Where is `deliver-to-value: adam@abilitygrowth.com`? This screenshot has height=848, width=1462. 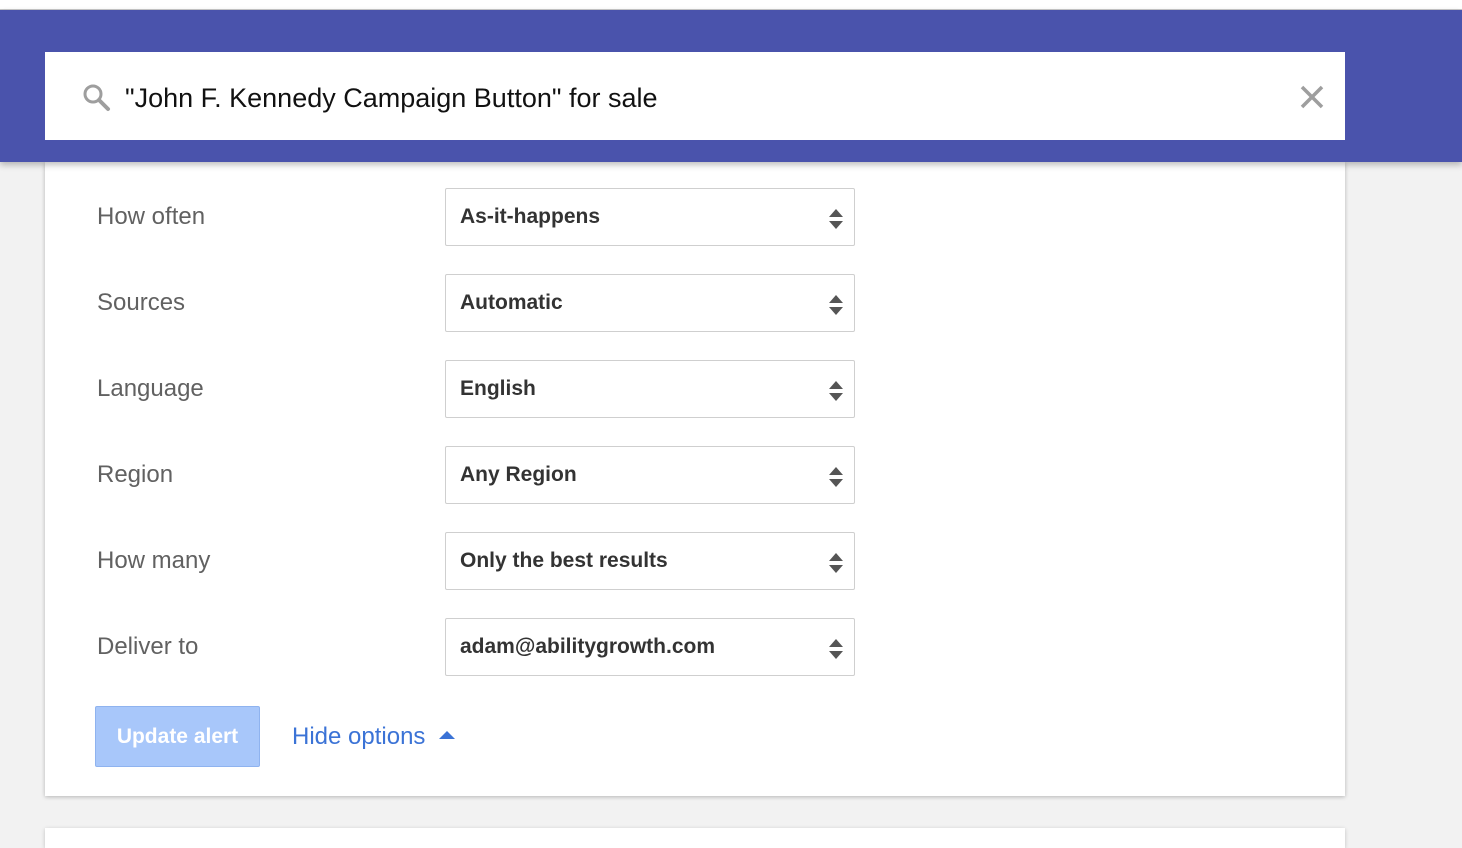 deliver-to-value: adam@abilitygrowth.com is located at coordinates (588, 646).